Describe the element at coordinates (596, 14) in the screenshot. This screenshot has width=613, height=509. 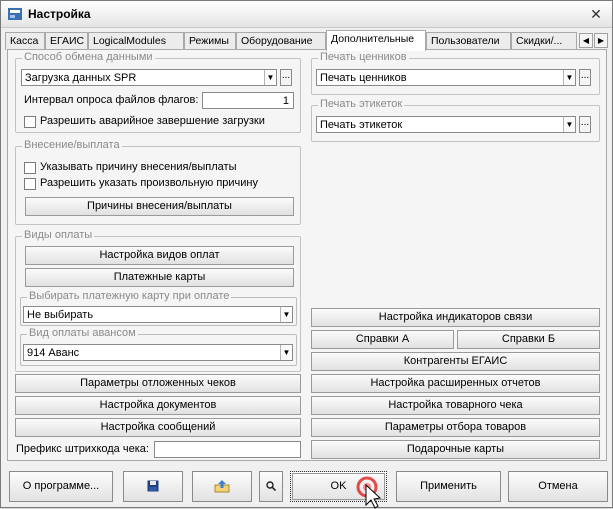
I see `close-icon: ✕` at that location.